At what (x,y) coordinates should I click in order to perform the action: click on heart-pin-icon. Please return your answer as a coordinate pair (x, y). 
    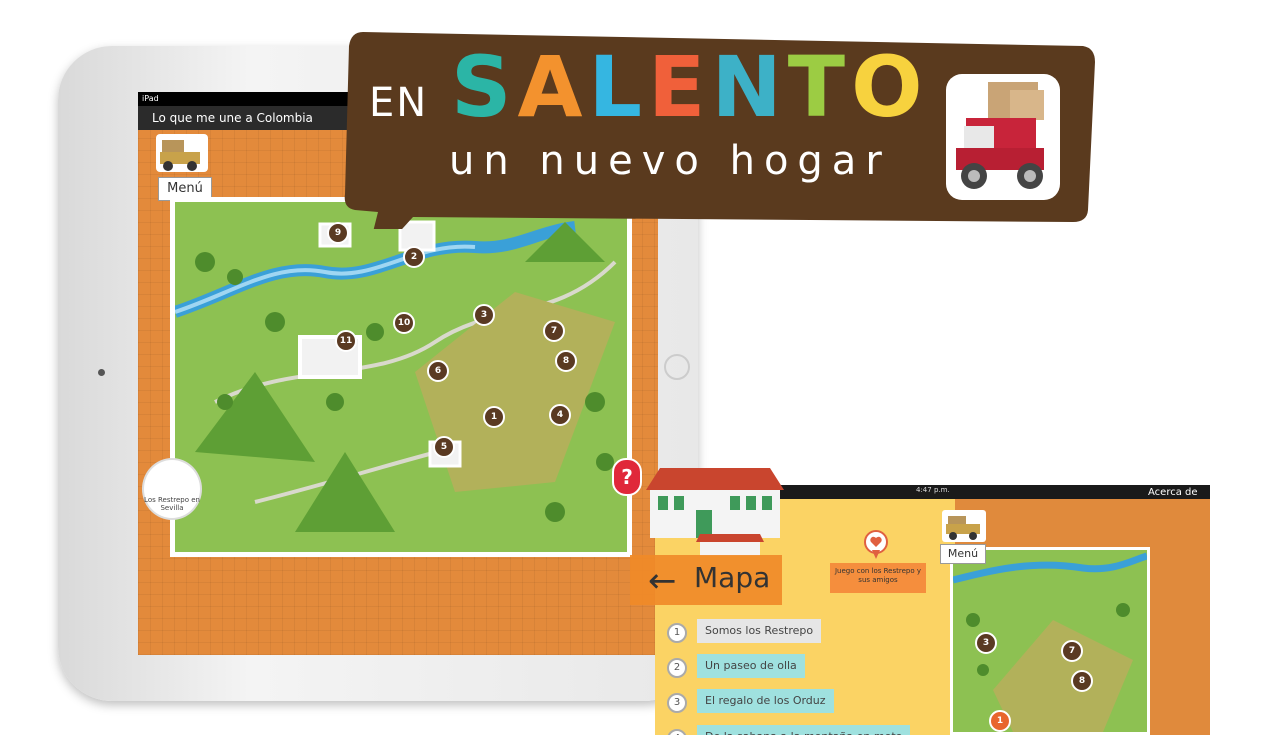
    Looking at the image, I should click on (876, 544).